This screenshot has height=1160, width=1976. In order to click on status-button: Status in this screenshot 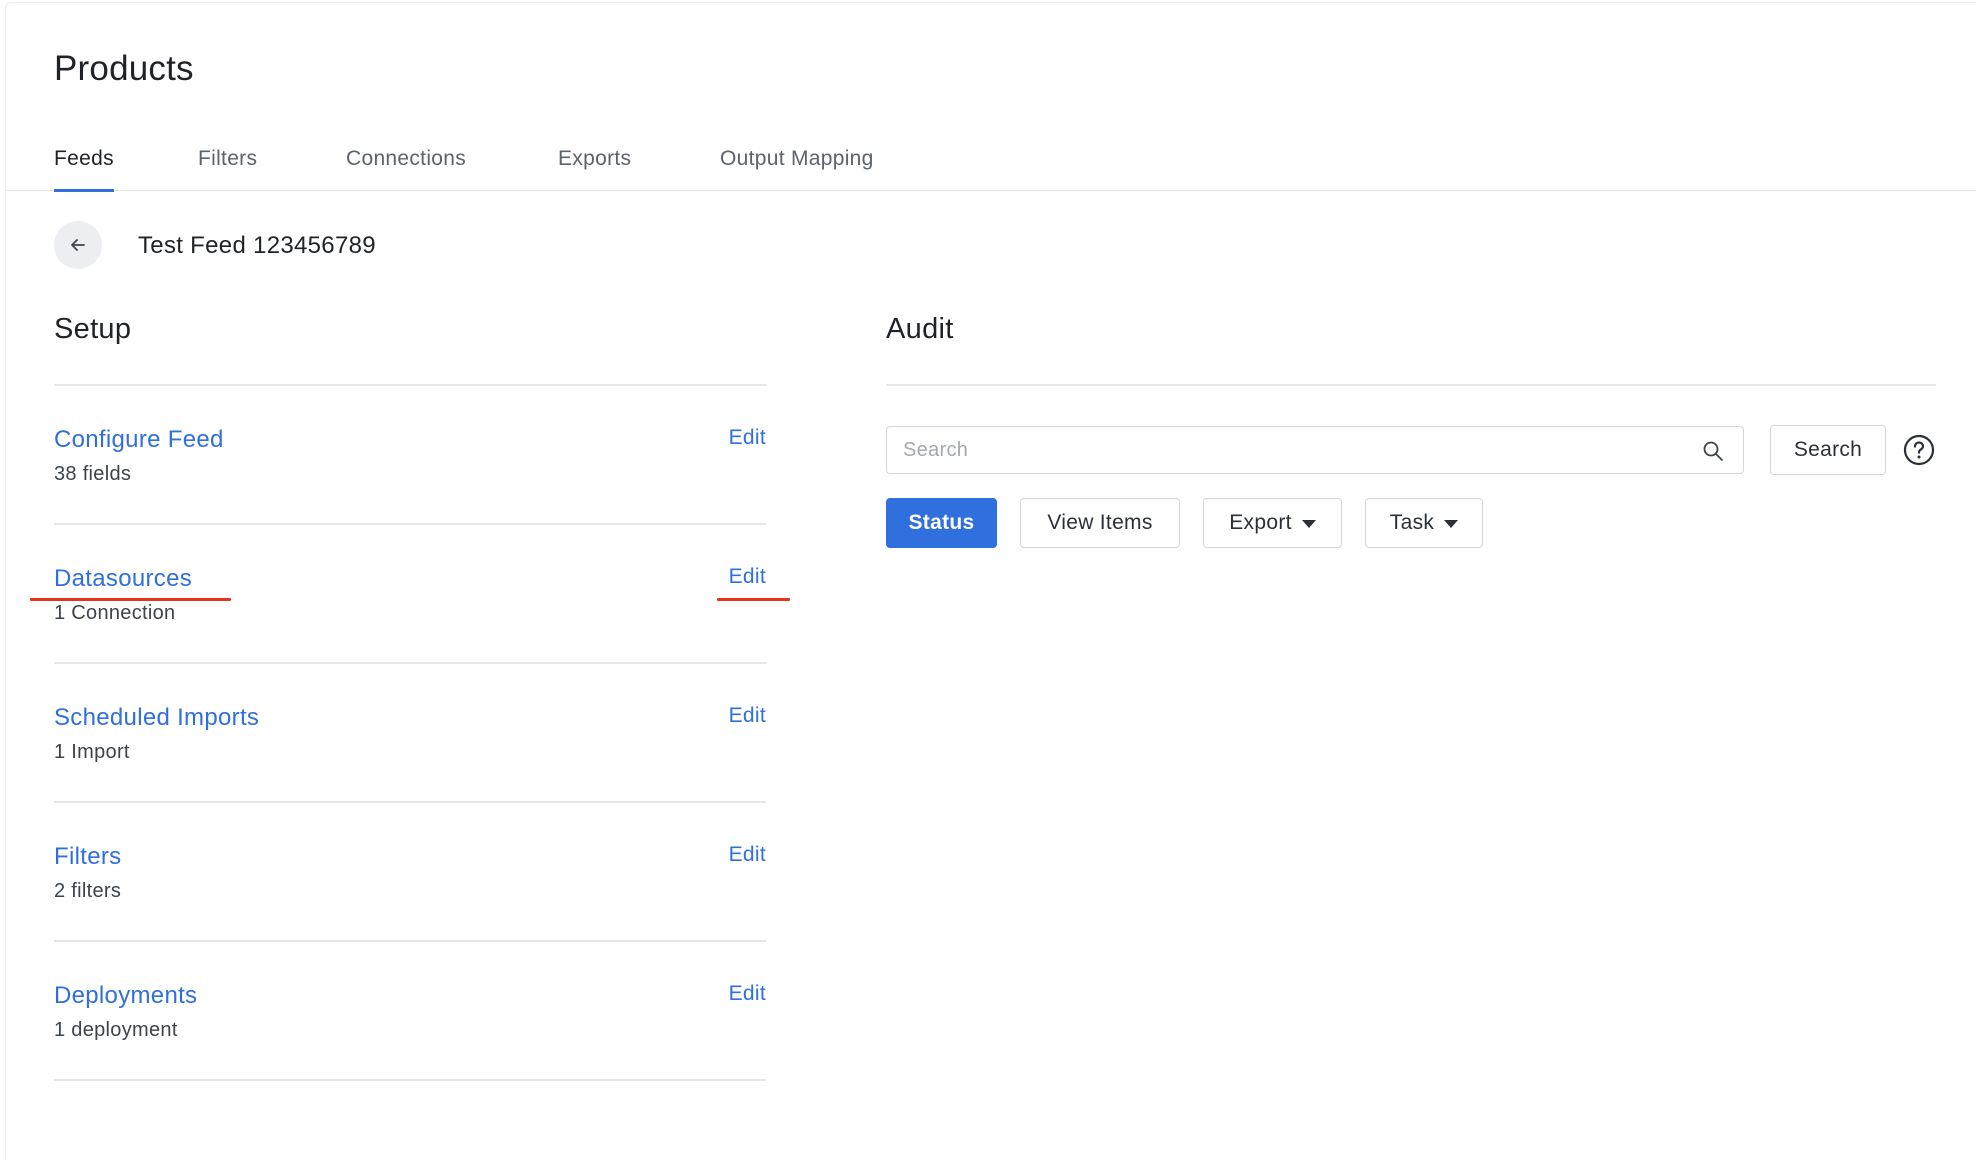, I will do `click(941, 523)`.